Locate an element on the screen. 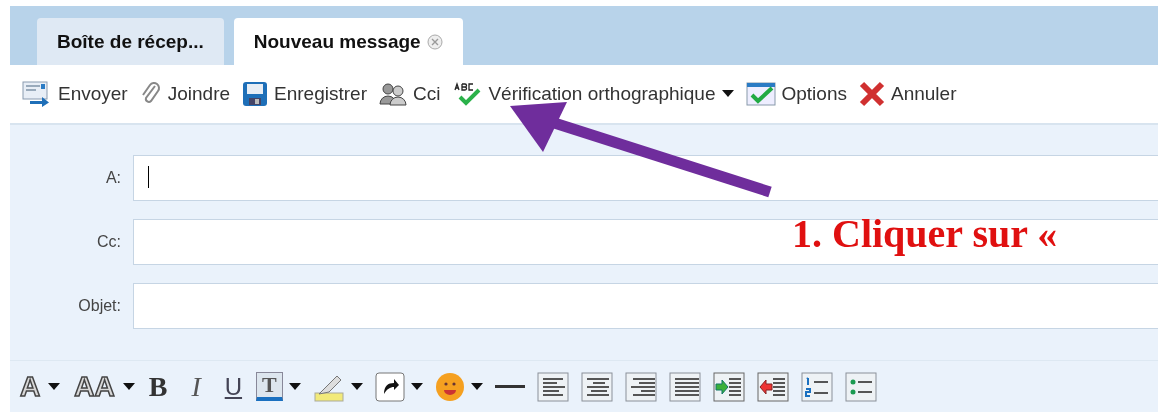 Image resolution: width=1158 pixels, height=412 pixels. toolbar-button: Cci is located at coordinates (409, 94).